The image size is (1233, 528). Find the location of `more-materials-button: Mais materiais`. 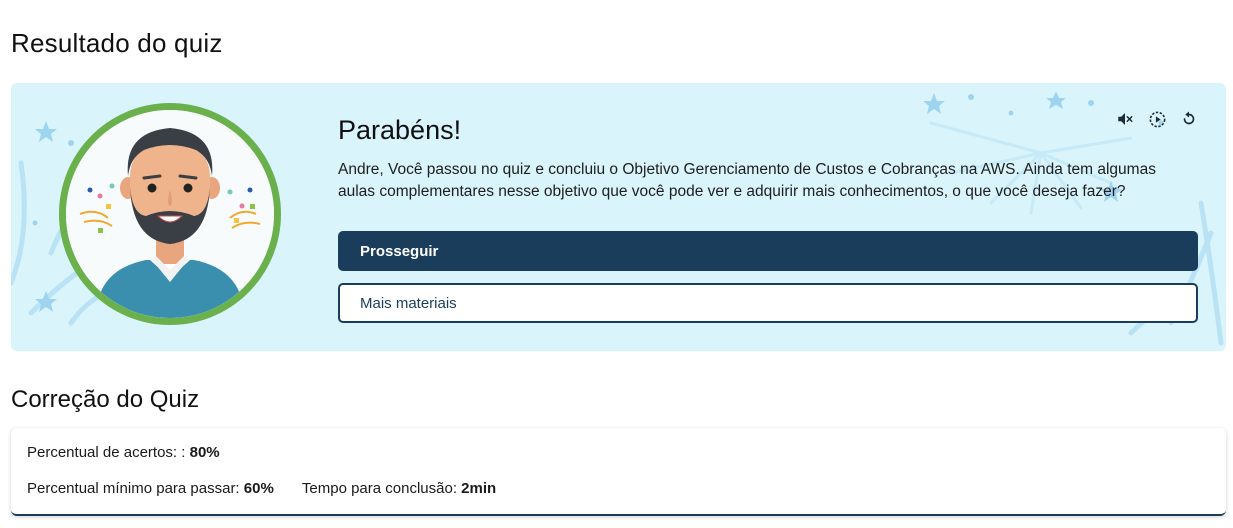

more-materials-button: Mais materiais is located at coordinates (768, 303).